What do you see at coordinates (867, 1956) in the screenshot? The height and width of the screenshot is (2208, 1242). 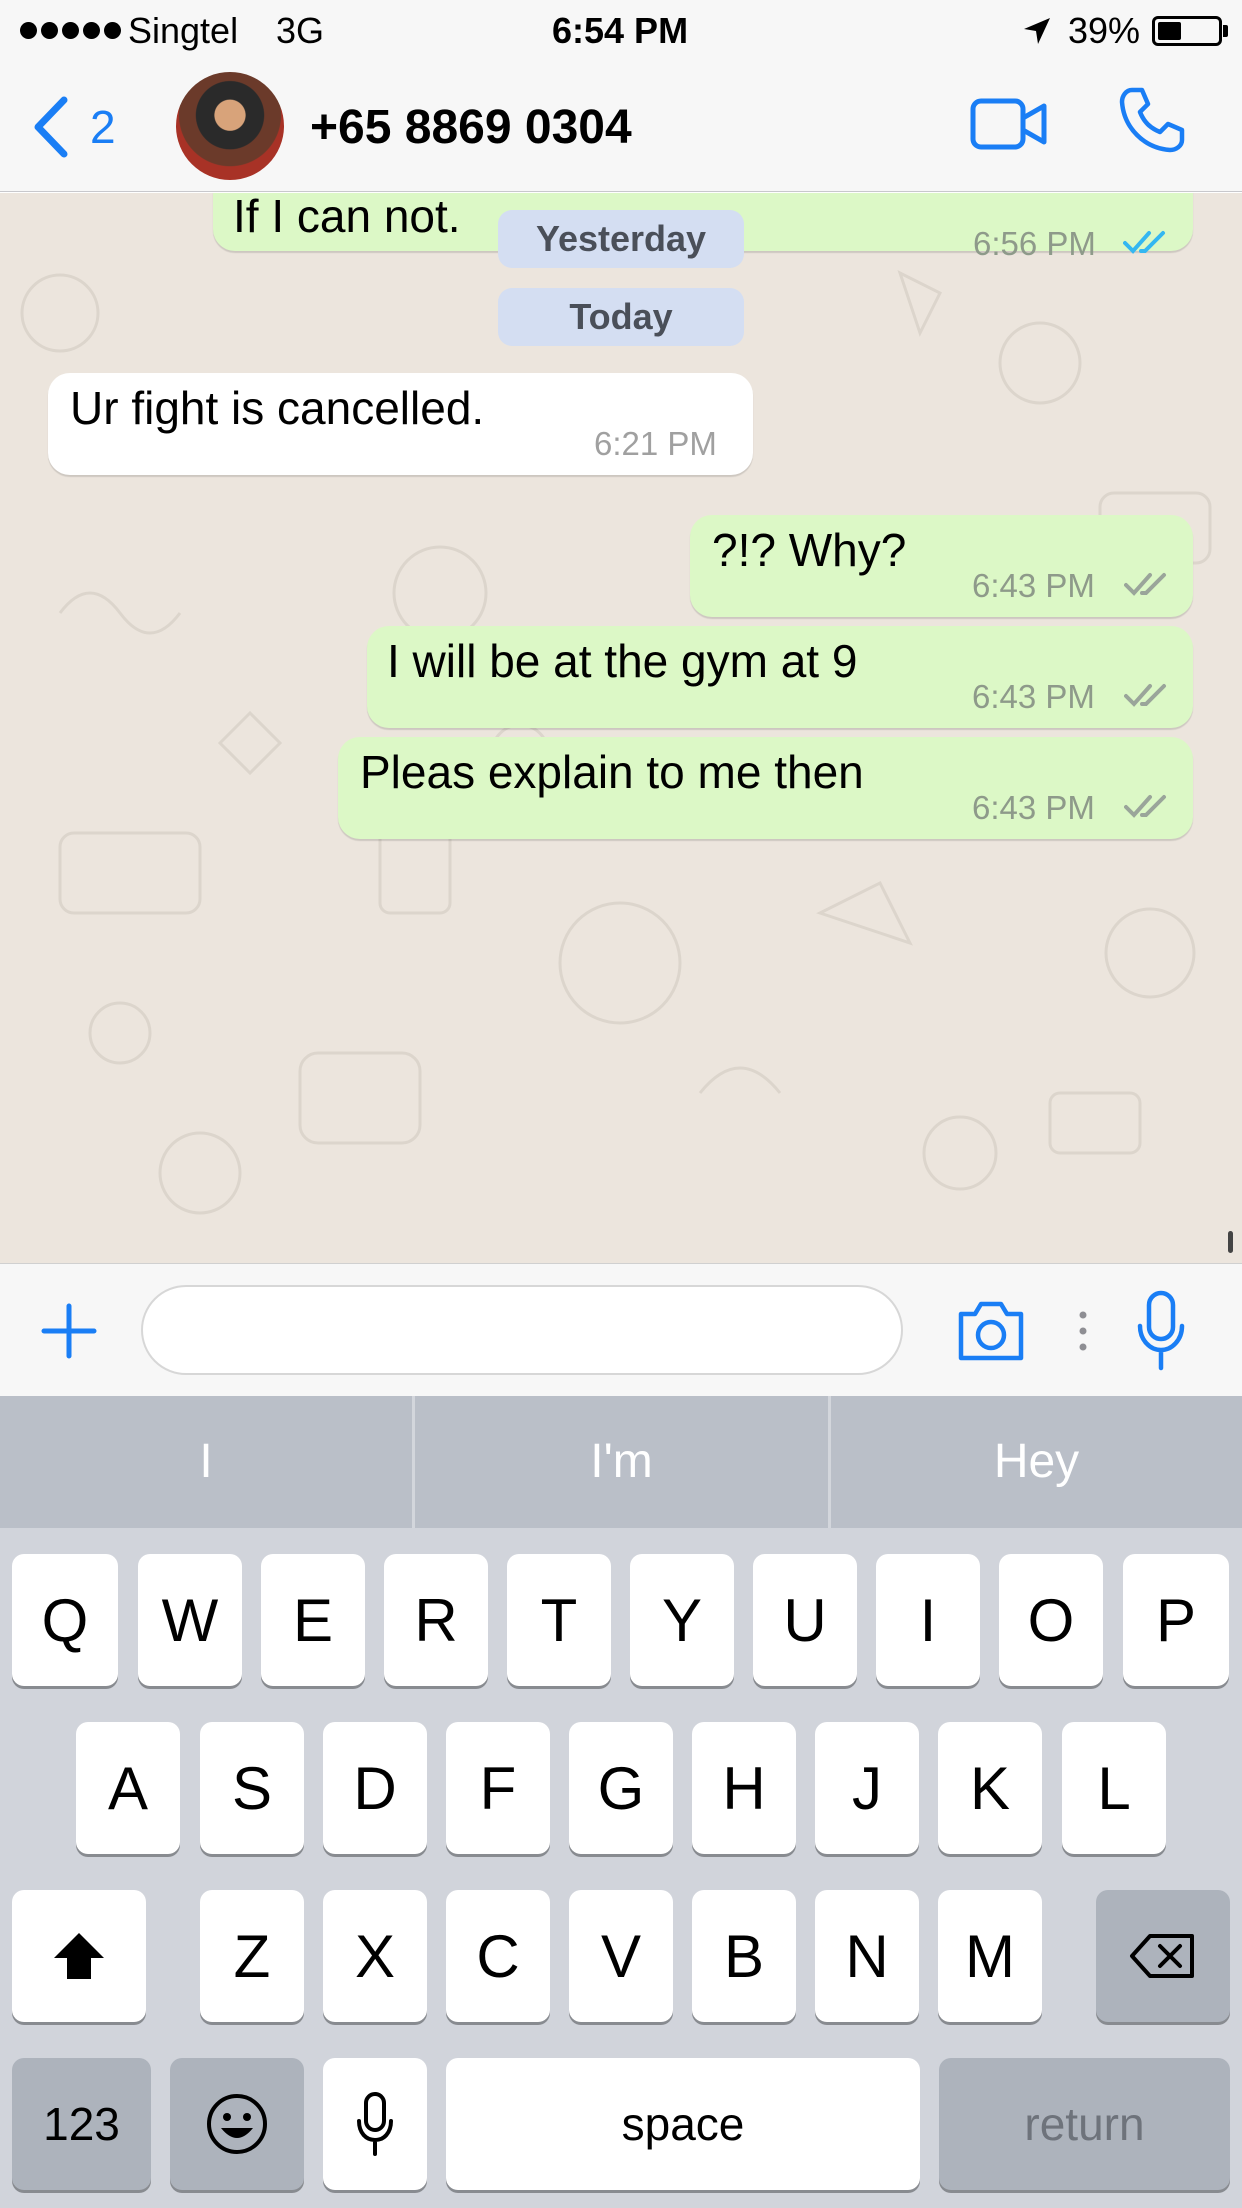 I see `key-n: N` at bounding box center [867, 1956].